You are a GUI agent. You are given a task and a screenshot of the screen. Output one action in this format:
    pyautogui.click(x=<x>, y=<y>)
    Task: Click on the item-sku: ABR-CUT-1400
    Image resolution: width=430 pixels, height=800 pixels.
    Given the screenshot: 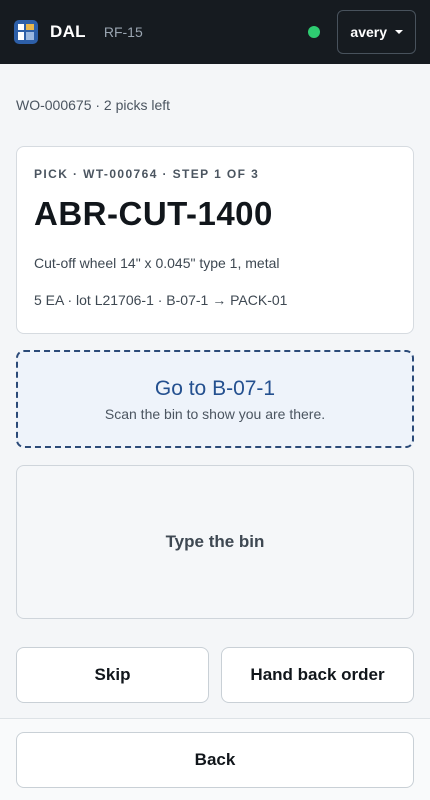 What is the action you would take?
    pyautogui.click(x=153, y=213)
    